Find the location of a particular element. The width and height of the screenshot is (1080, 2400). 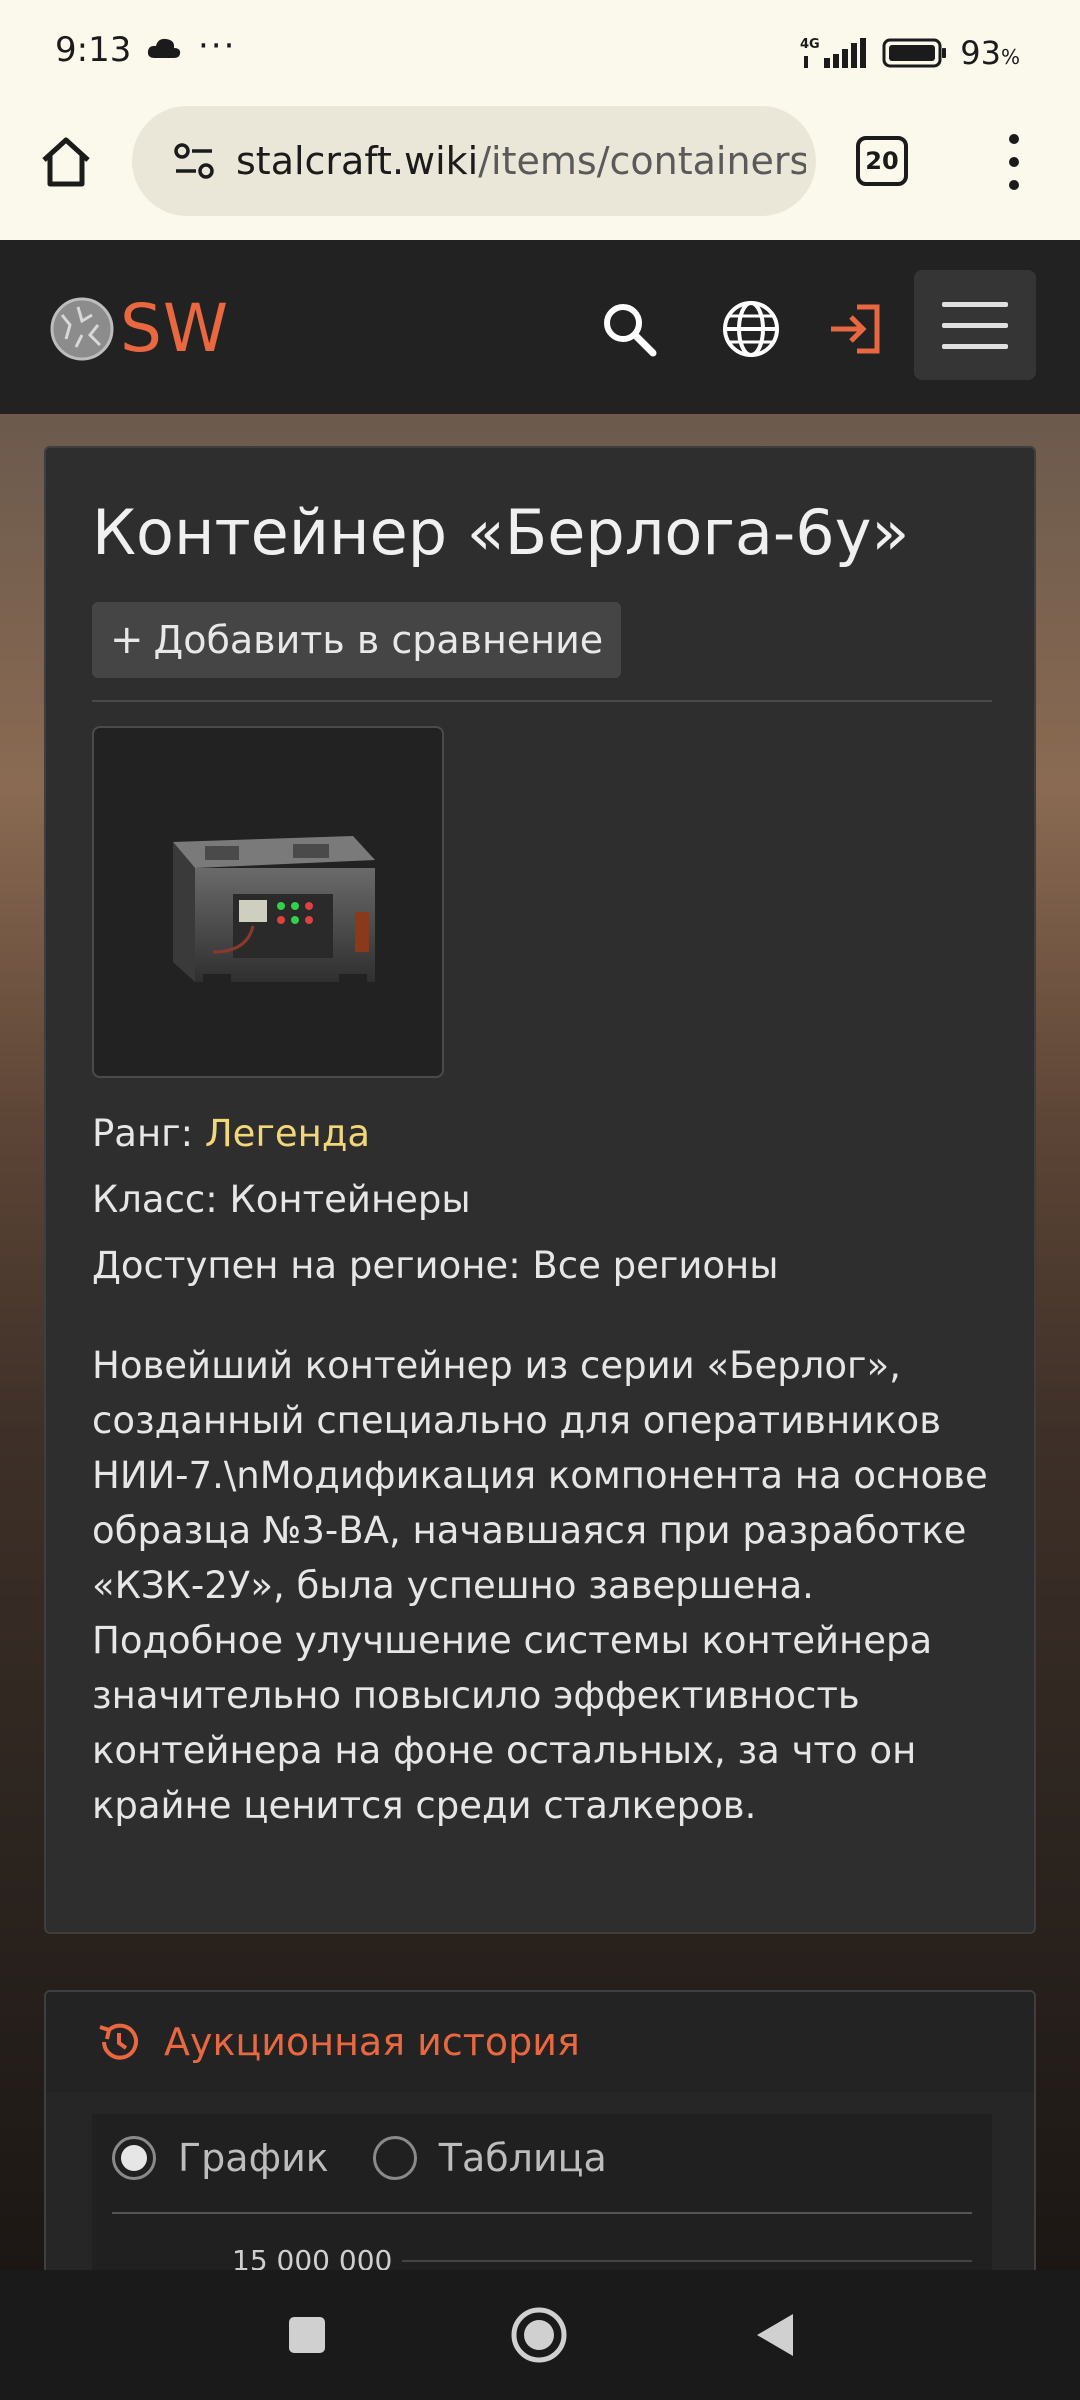

chart-radio-label: График is located at coordinates (253, 2158).